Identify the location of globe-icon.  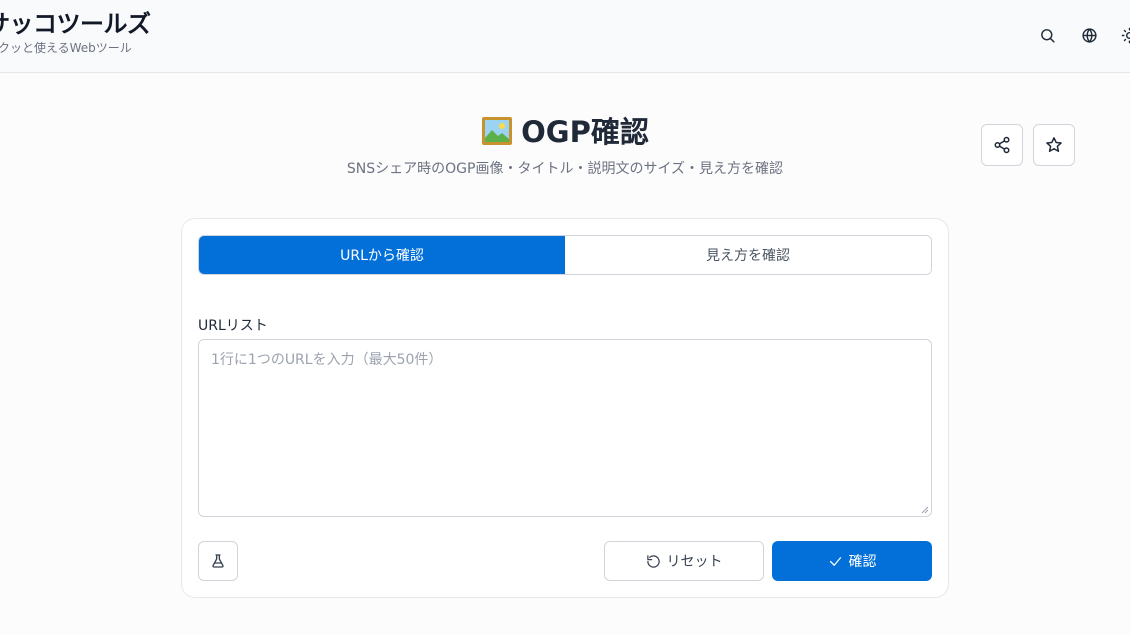
(1089, 35).